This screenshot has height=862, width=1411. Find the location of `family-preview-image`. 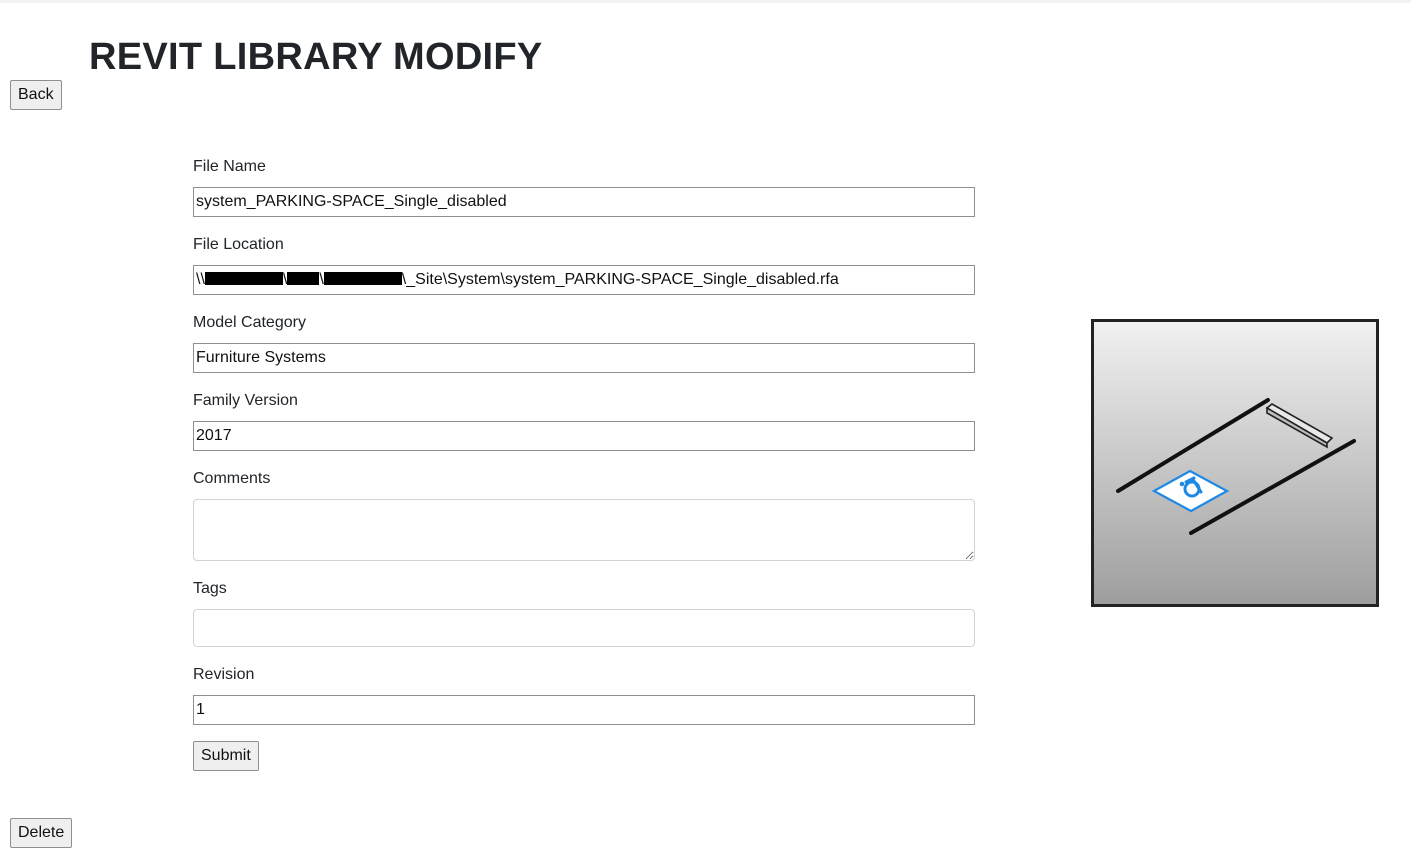

family-preview-image is located at coordinates (1235, 463).